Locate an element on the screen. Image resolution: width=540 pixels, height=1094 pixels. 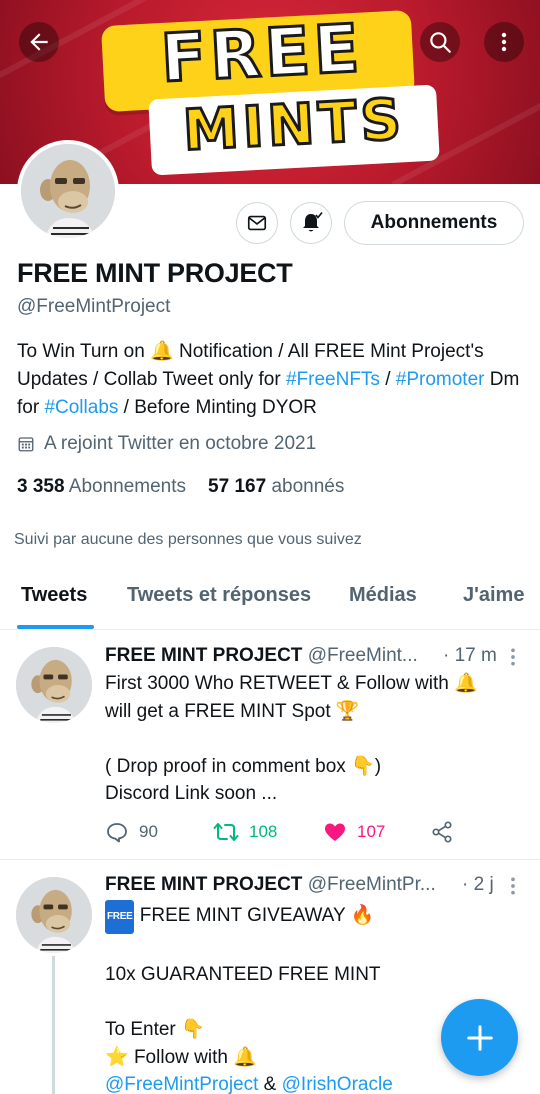
profile-handle: @FreeMintProject is located at coordinates (94, 306).